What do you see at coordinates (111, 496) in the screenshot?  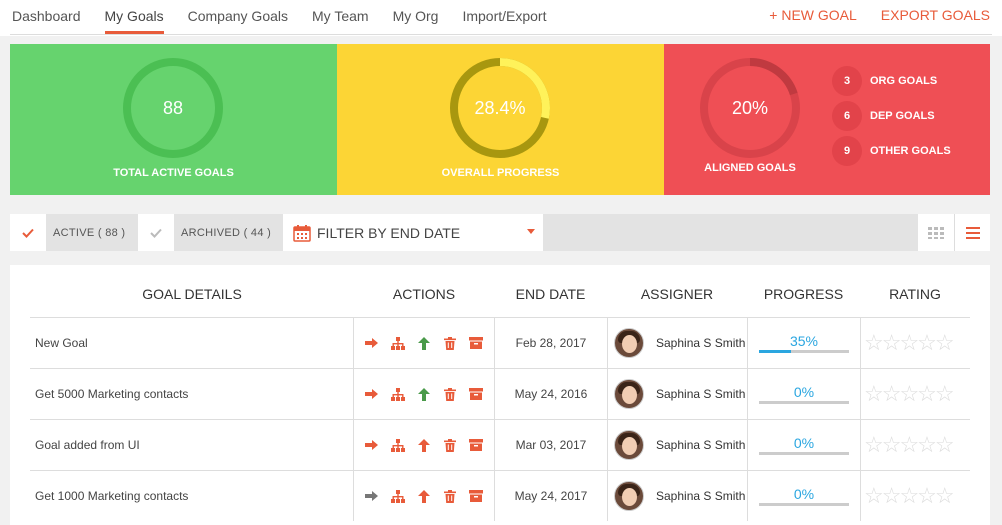 I see `goal-name: Get 1000 Marketing contacts` at bounding box center [111, 496].